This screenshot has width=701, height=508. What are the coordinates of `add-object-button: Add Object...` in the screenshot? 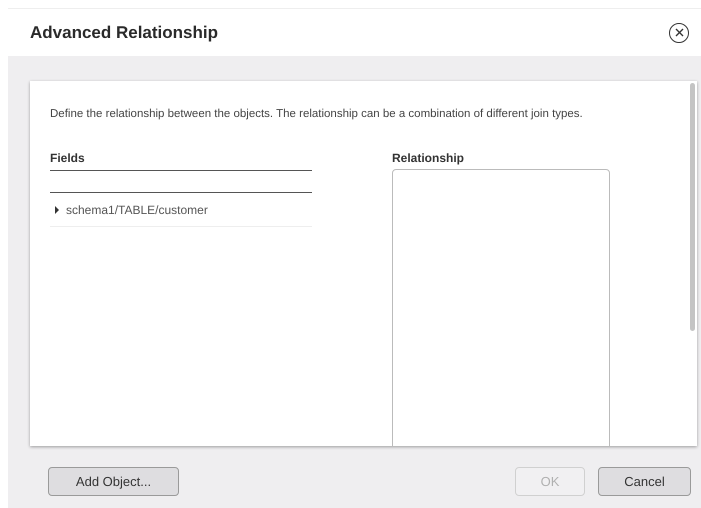 It's located at (113, 481).